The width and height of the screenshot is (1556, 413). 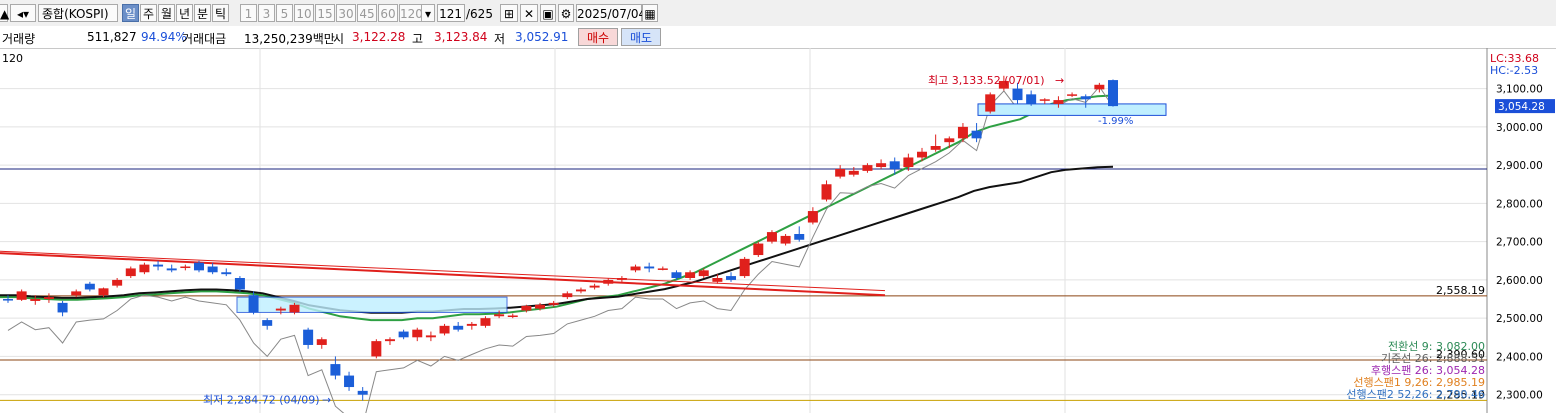 What do you see at coordinates (1519, 204) in the screenshot?
I see `y-tick-label: 2,800.00` at bounding box center [1519, 204].